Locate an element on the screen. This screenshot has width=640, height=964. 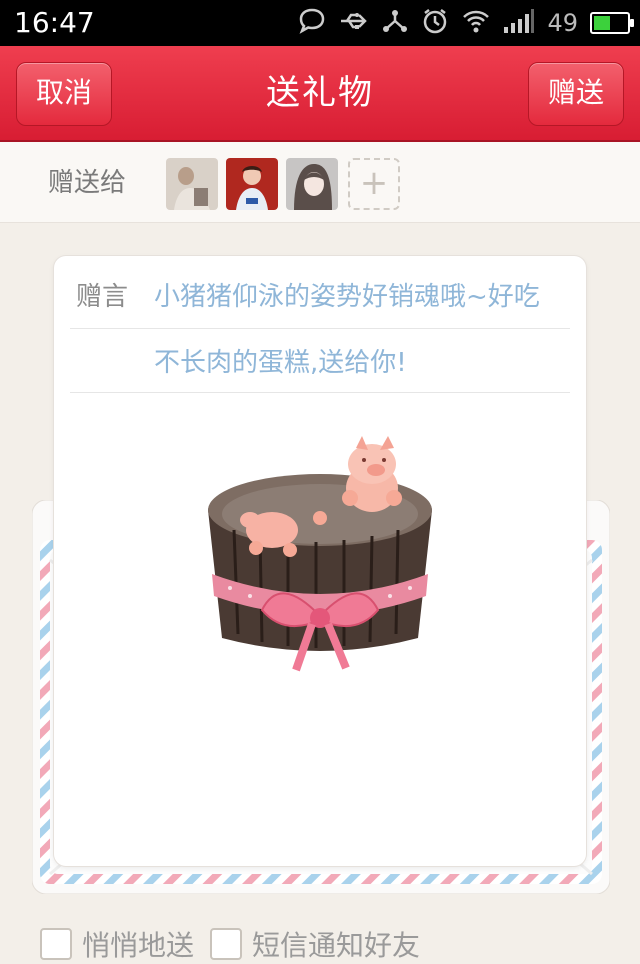
option-secret: 悄悄地送 is located at coordinates (117, 944).